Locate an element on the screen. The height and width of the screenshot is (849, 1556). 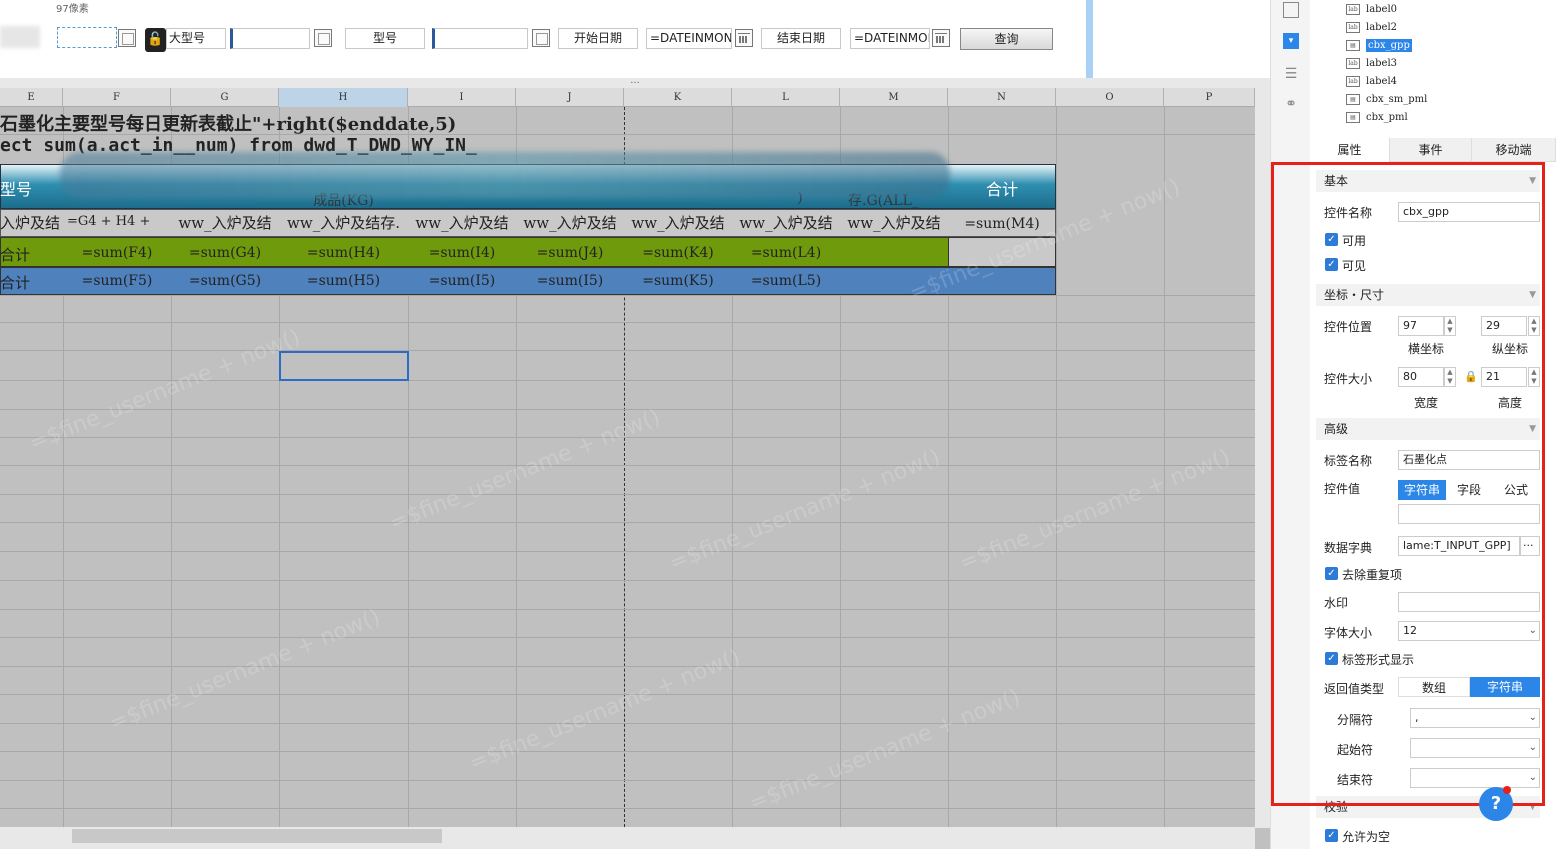
green-cell: =sum(F4) is located at coordinates (117, 253).